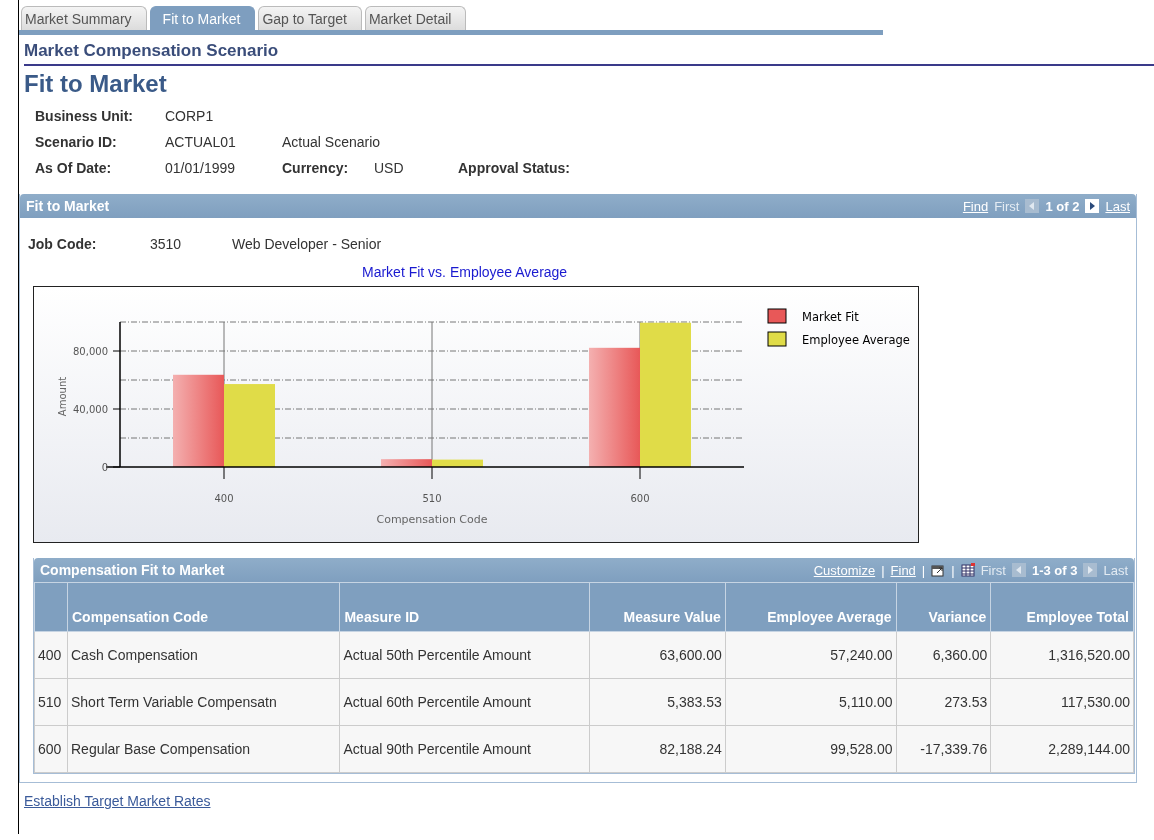 The image size is (1154, 840). Describe the element at coordinates (810, 749) in the screenshot. I see `table-cell: 99,528.00` at that location.